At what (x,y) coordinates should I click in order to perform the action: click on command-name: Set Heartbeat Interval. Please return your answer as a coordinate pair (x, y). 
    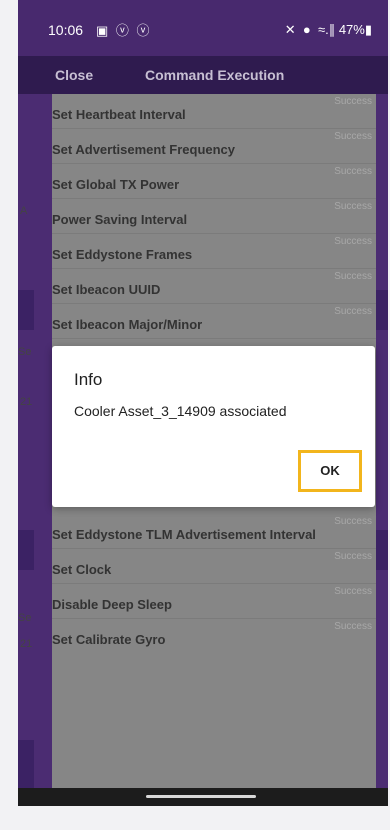
    Looking at the image, I should click on (119, 114).